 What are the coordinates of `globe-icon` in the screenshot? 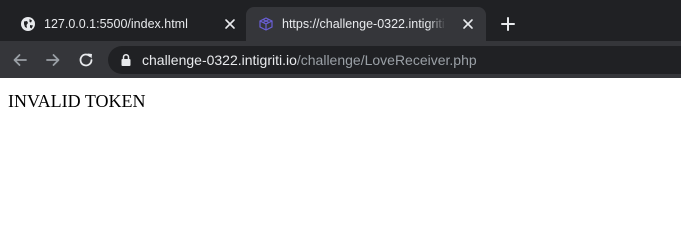 It's located at (28, 24).